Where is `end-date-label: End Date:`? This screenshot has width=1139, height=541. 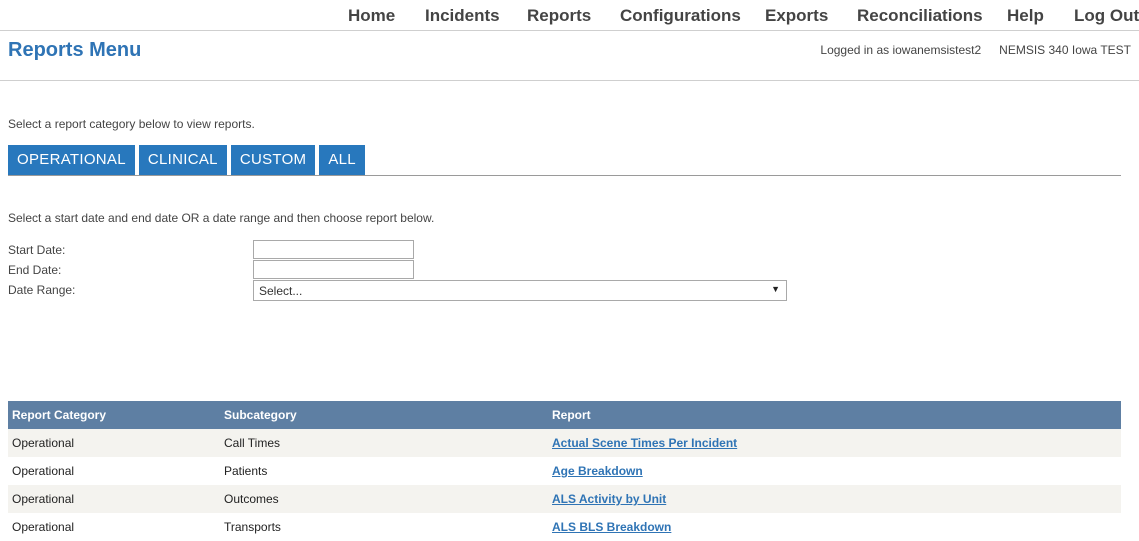 end-date-label: End Date: is located at coordinates (35, 270).